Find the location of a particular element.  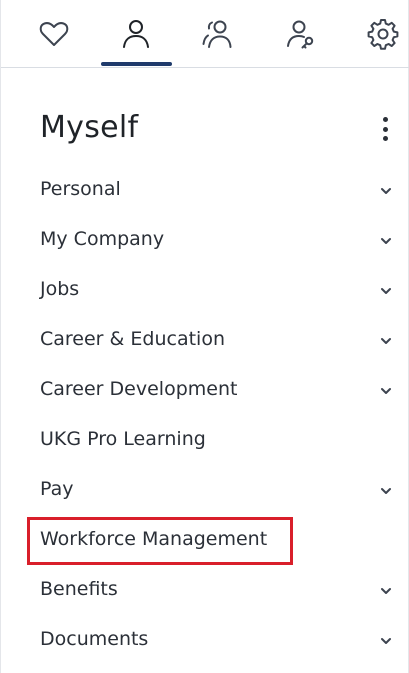

tab-myself is located at coordinates (136, 34).